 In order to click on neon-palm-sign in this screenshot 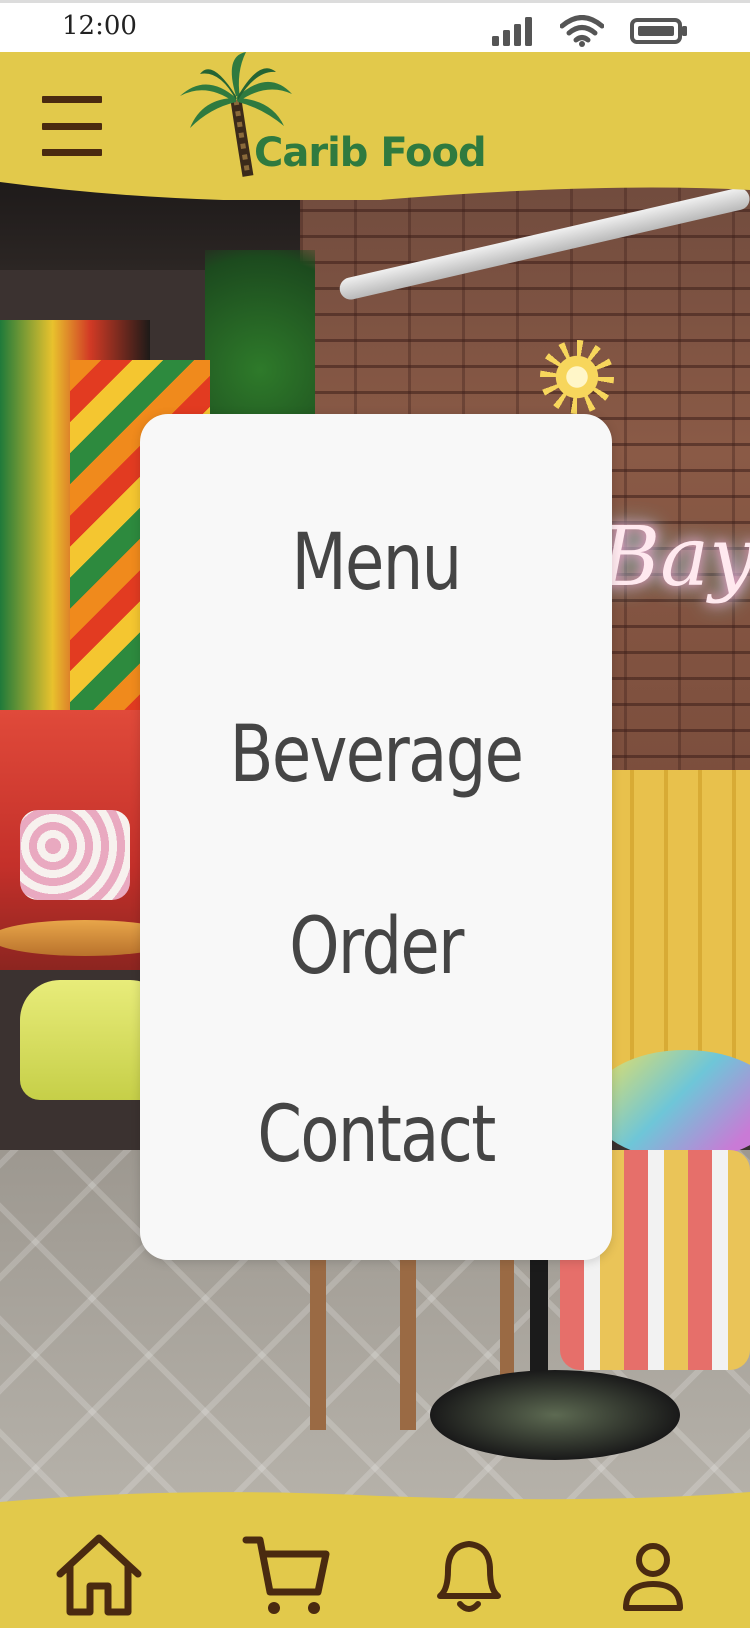, I will do `click(577, 377)`.